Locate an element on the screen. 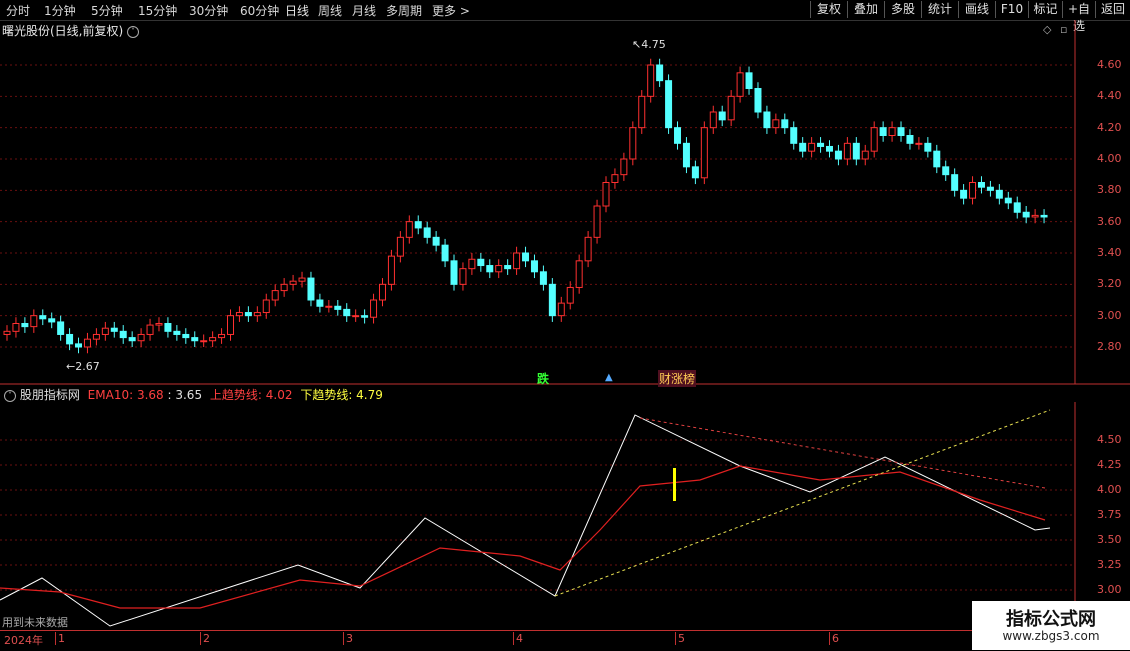  future-data-note: 用到未来数据 is located at coordinates (35, 622).